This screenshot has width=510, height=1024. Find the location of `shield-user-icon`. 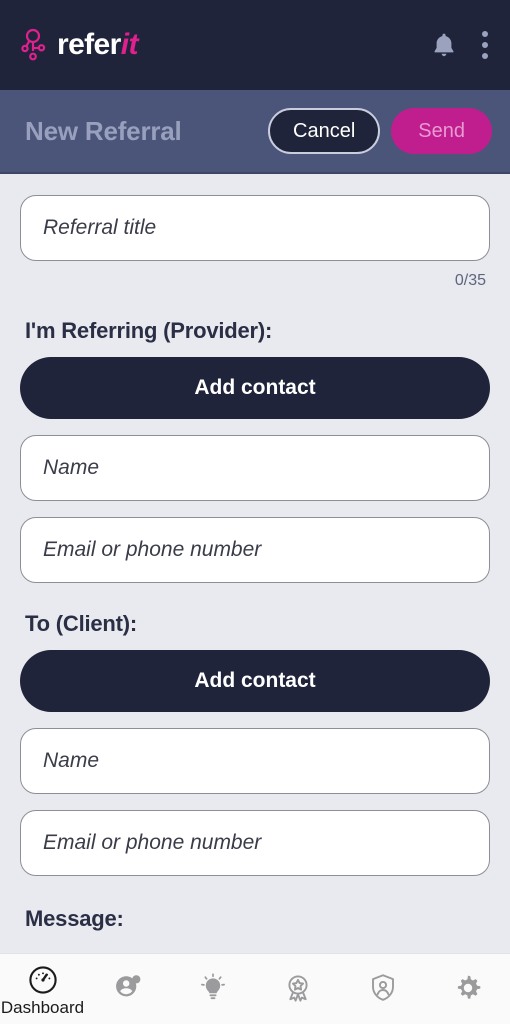

shield-user-icon is located at coordinates (382, 987).